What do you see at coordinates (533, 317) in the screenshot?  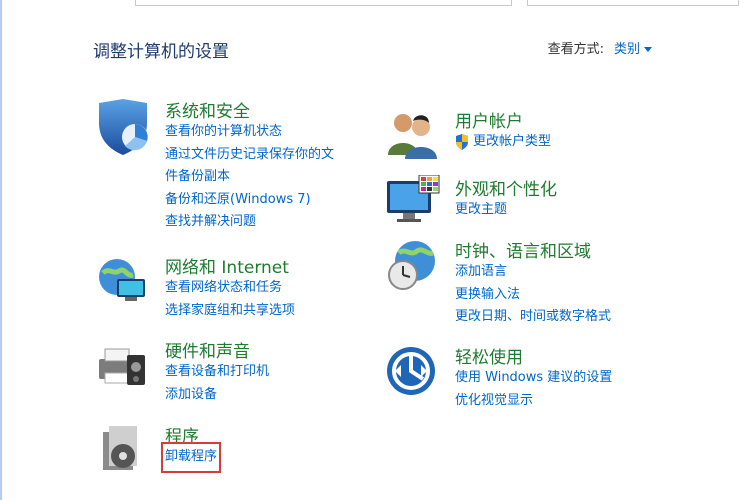 I see `link-date-time-format: 更改日期、时间或数字格式` at bounding box center [533, 317].